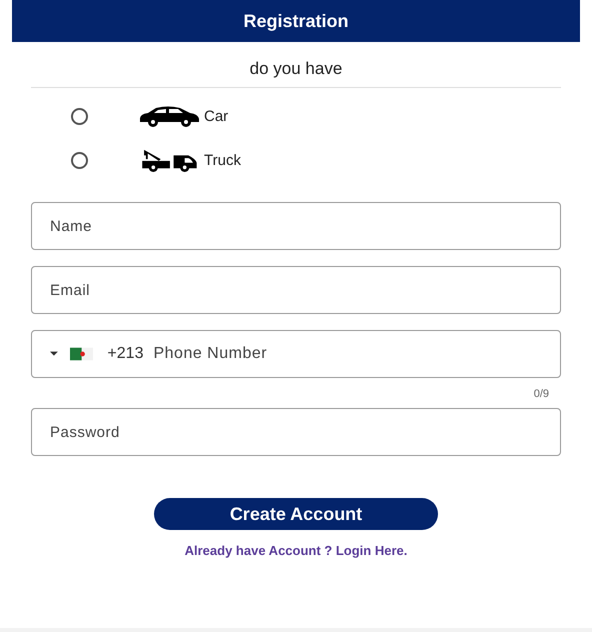 The image size is (592, 632). What do you see at coordinates (346, 354) in the screenshot?
I see `phone-number-input: Phone Number` at bounding box center [346, 354].